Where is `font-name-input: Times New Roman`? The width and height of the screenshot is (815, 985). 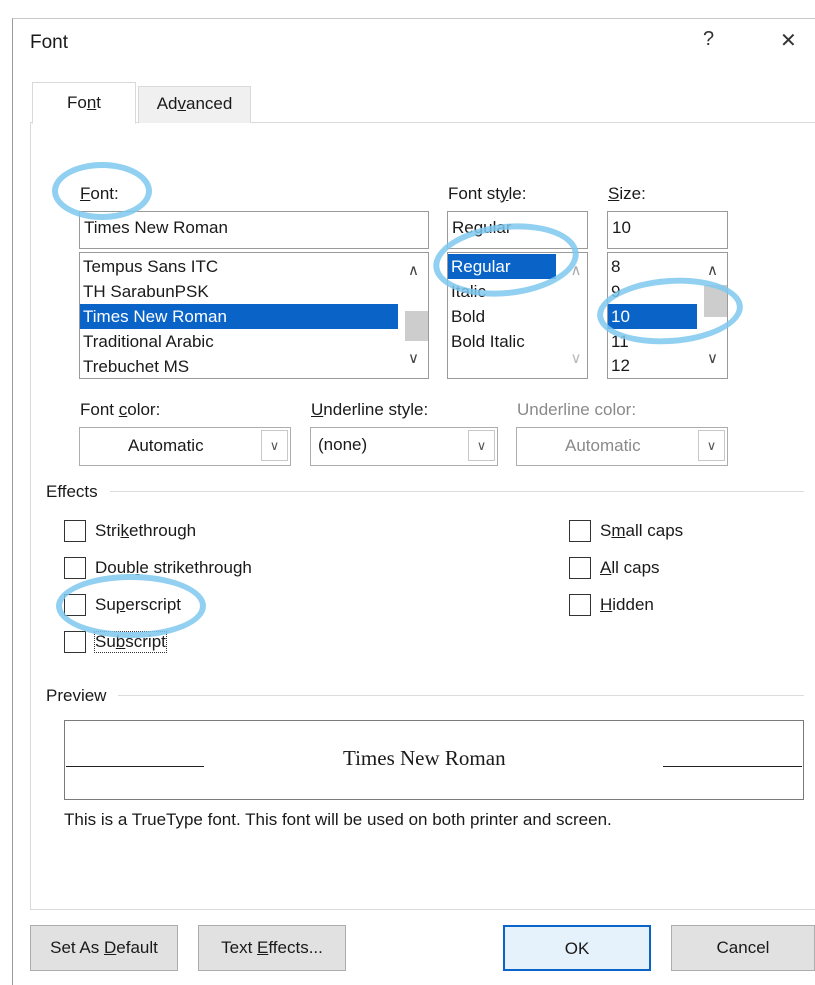 font-name-input: Times New Roman is located at coordinates (254, 230).